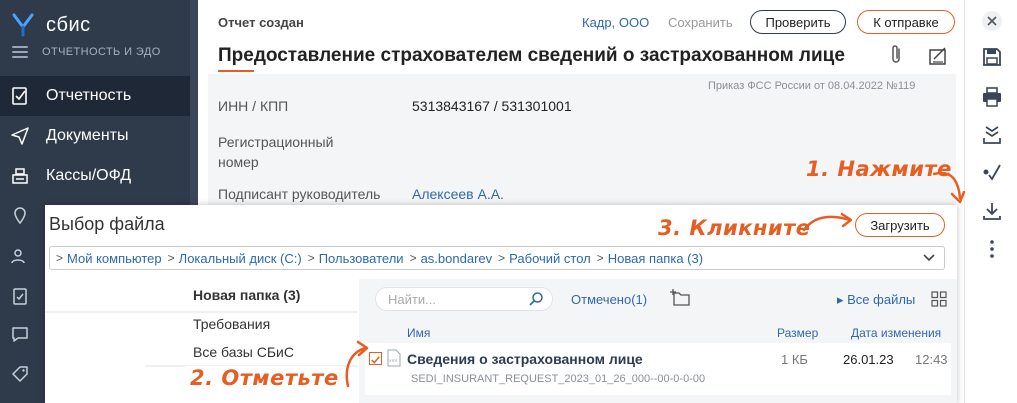 Image resolution: width=1017 pixels, height=403 pixels. What do you see at coordinates (68, 24) in the screenshot?
I see `logo-text: сбис` at bounding box center [68, 24].